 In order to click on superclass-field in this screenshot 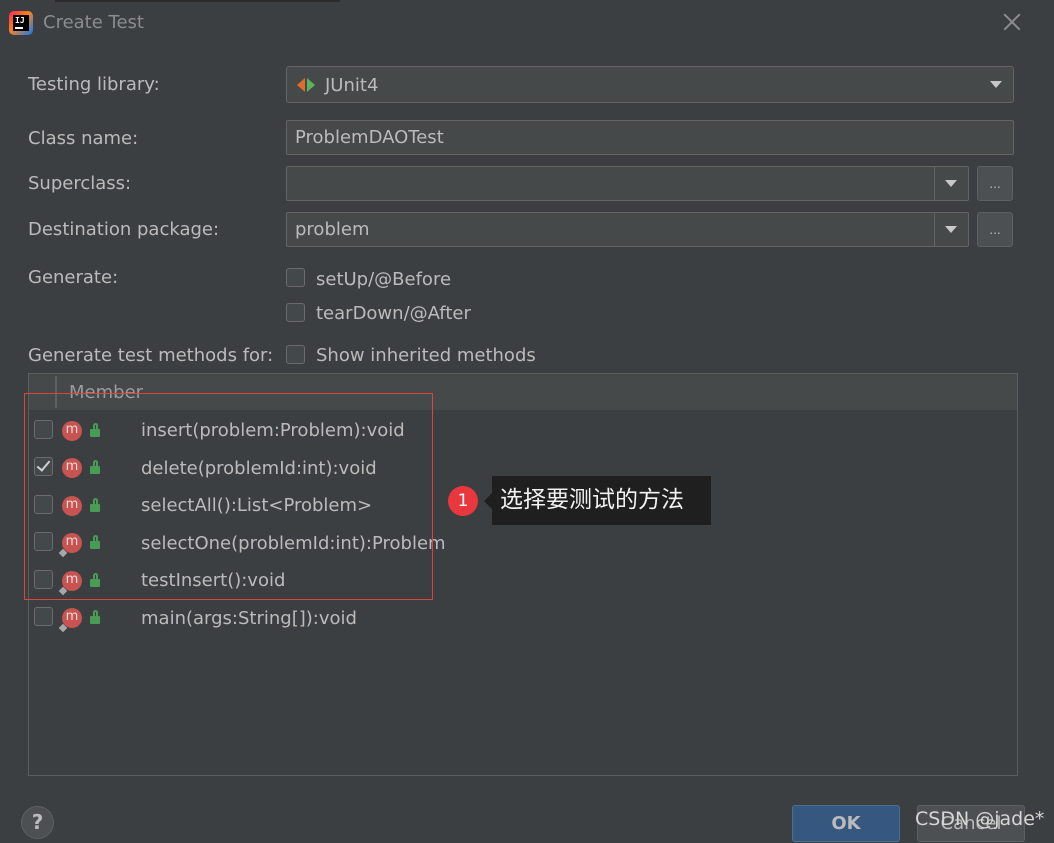, I will do `click(627, 183)`.